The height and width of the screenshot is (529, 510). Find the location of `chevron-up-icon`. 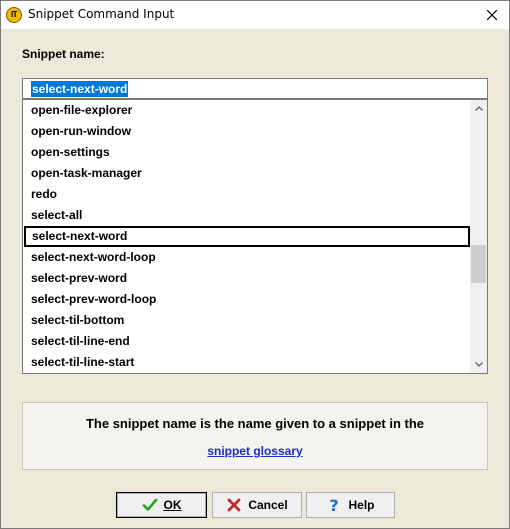

chevron-up-icon is located at coordinates (478, 108).